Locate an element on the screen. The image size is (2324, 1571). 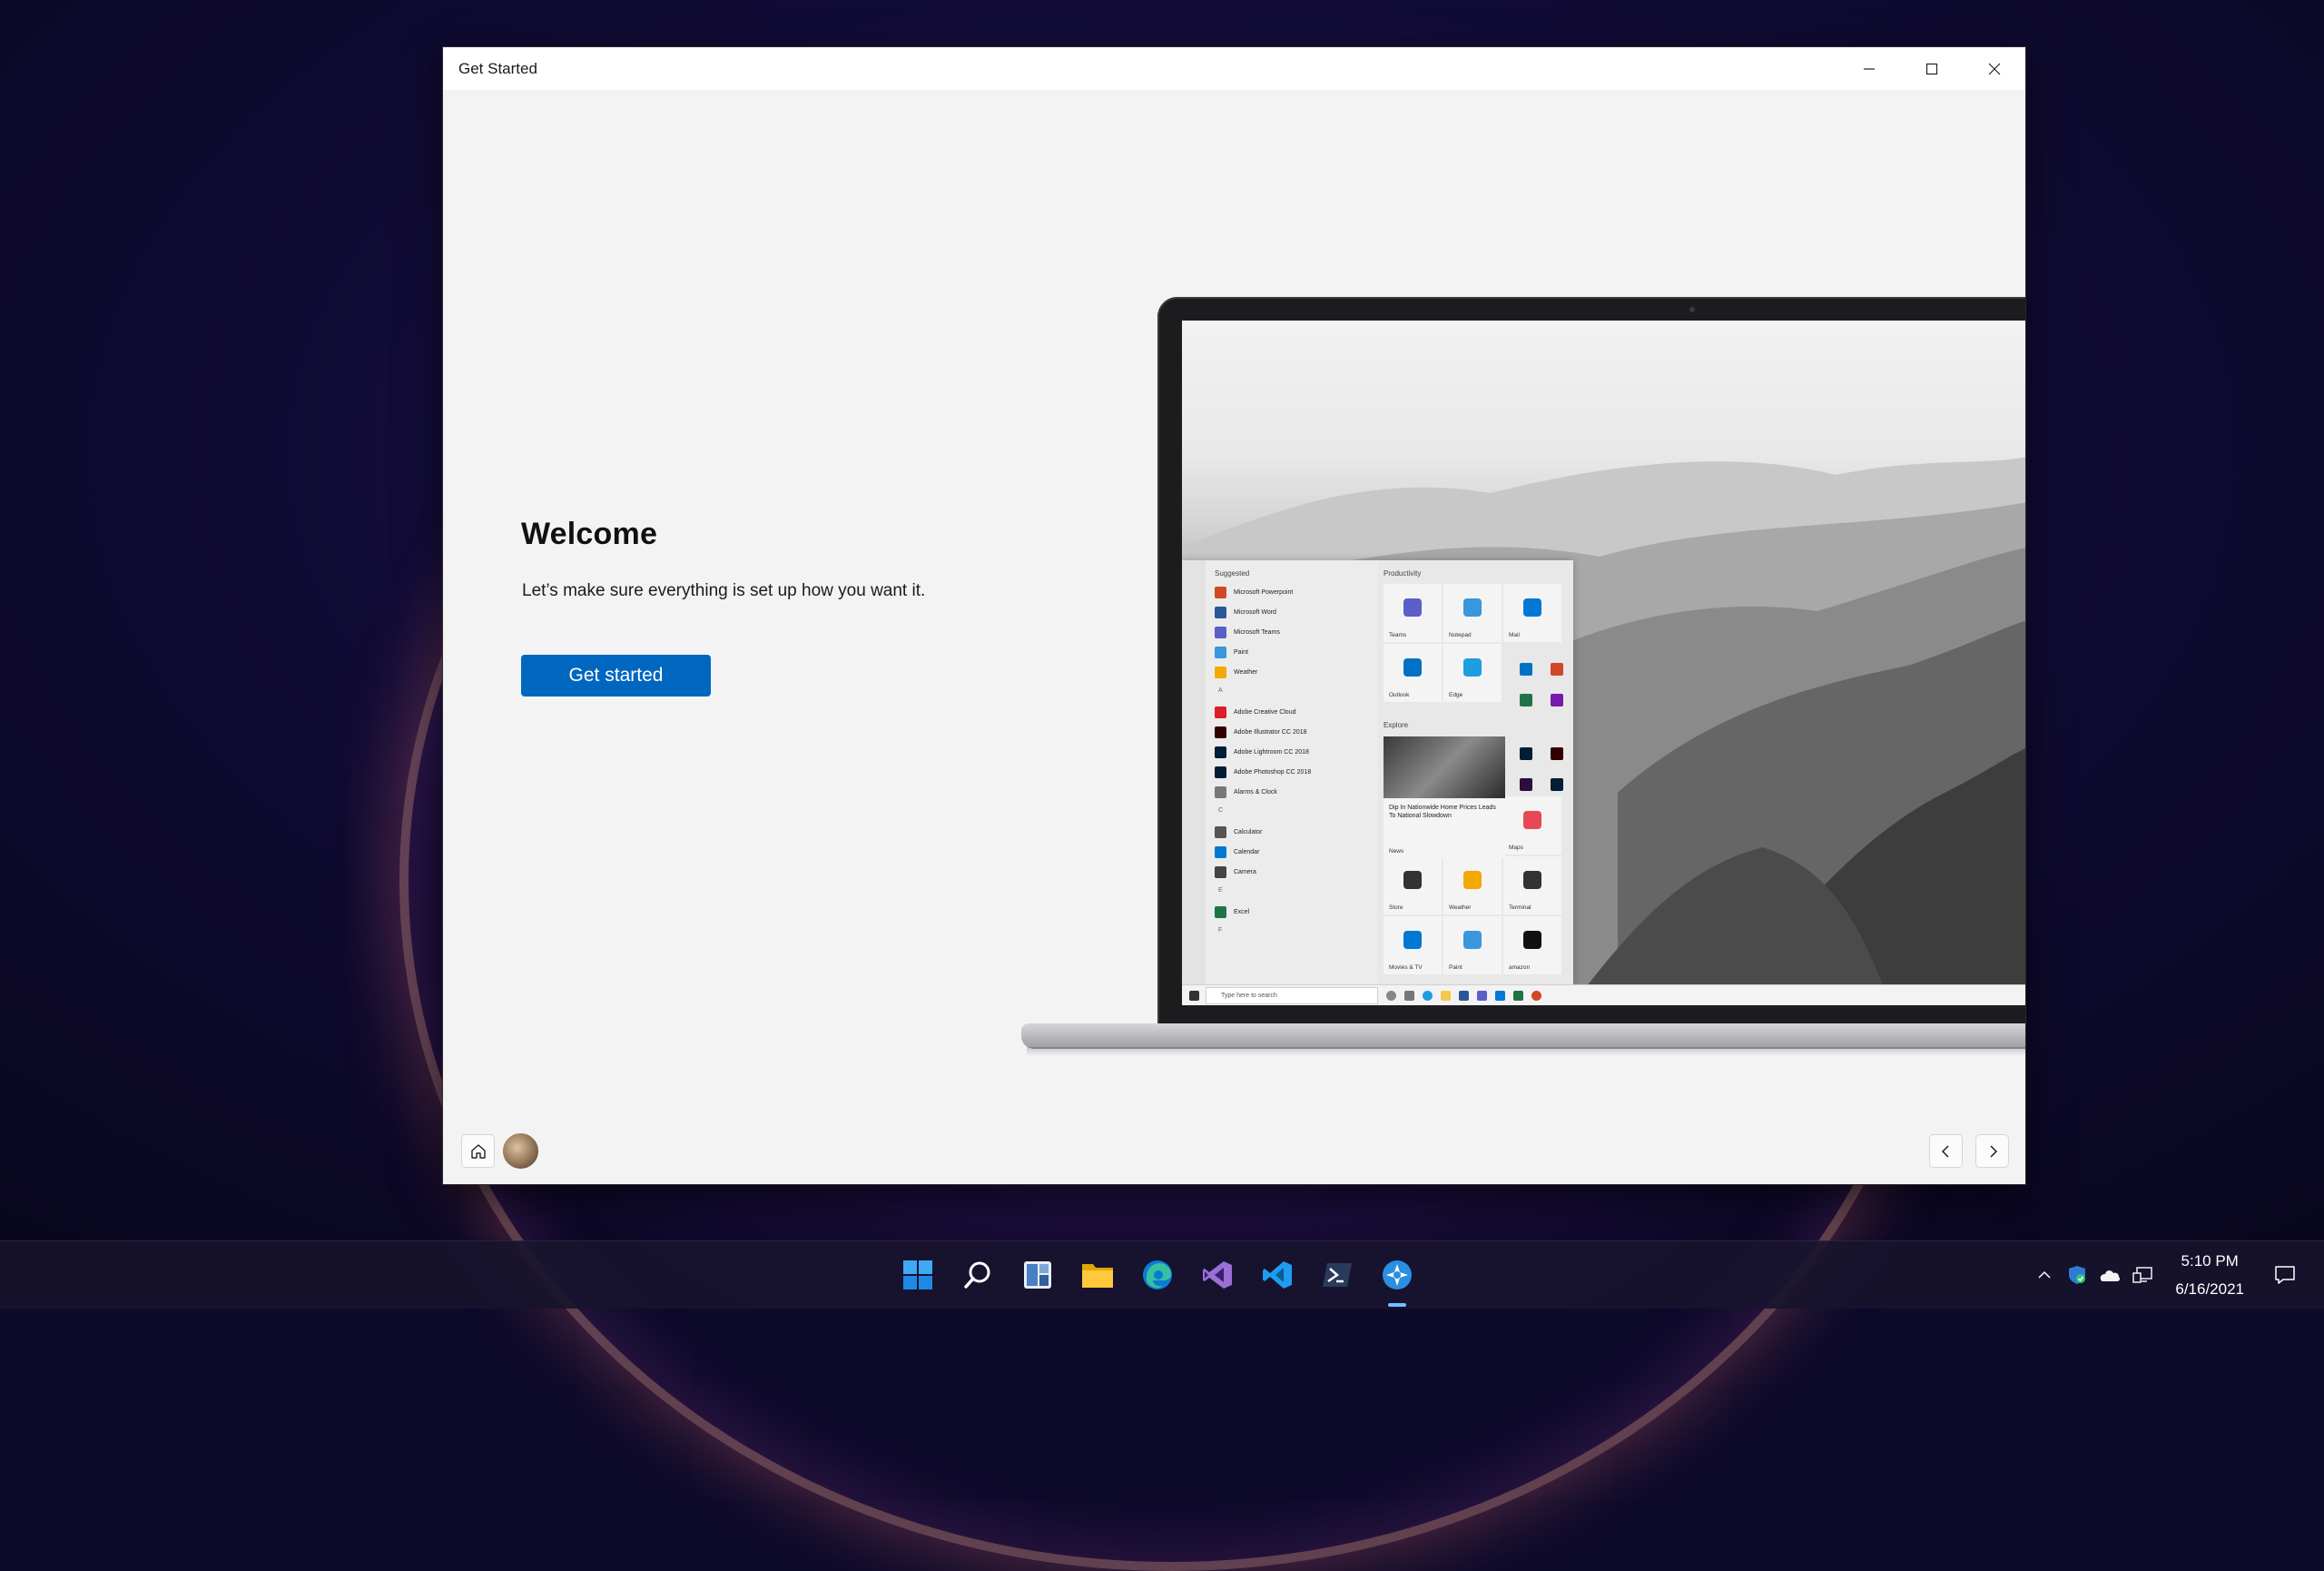
mini-list-label: Weather is located at coordinates (1246, 672).